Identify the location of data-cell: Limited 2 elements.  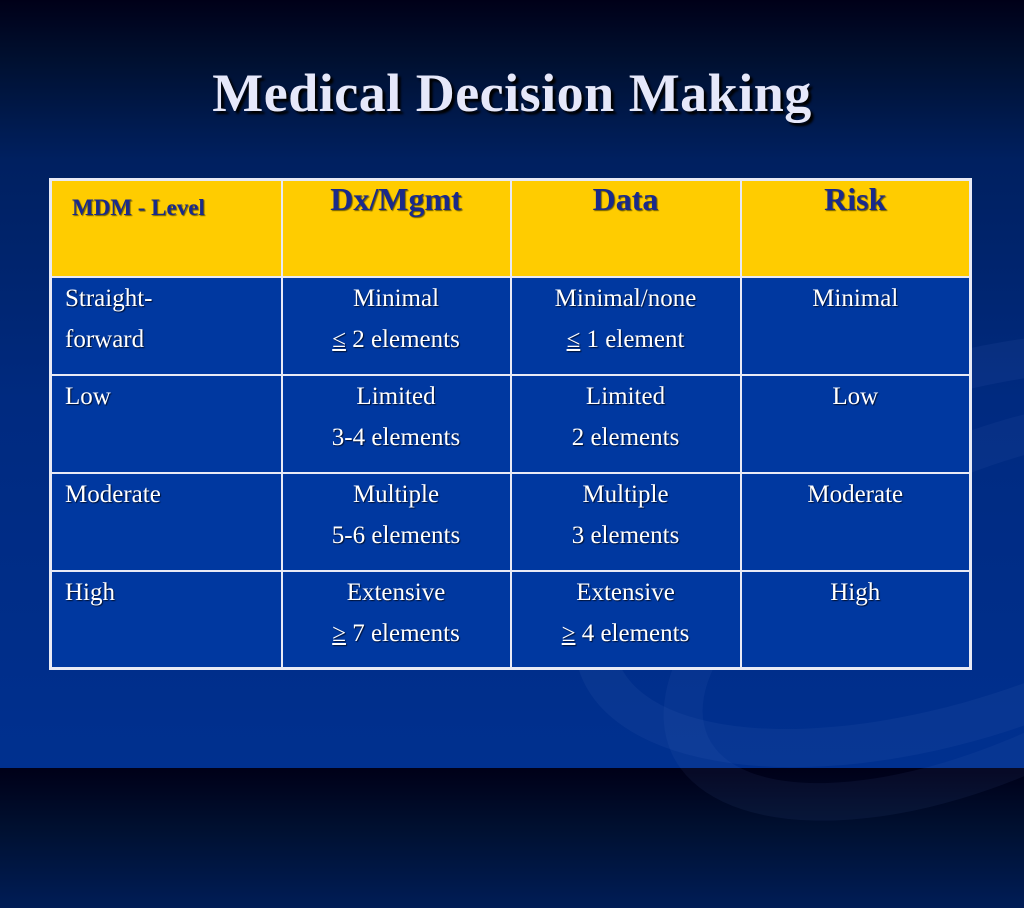
(625, 423).